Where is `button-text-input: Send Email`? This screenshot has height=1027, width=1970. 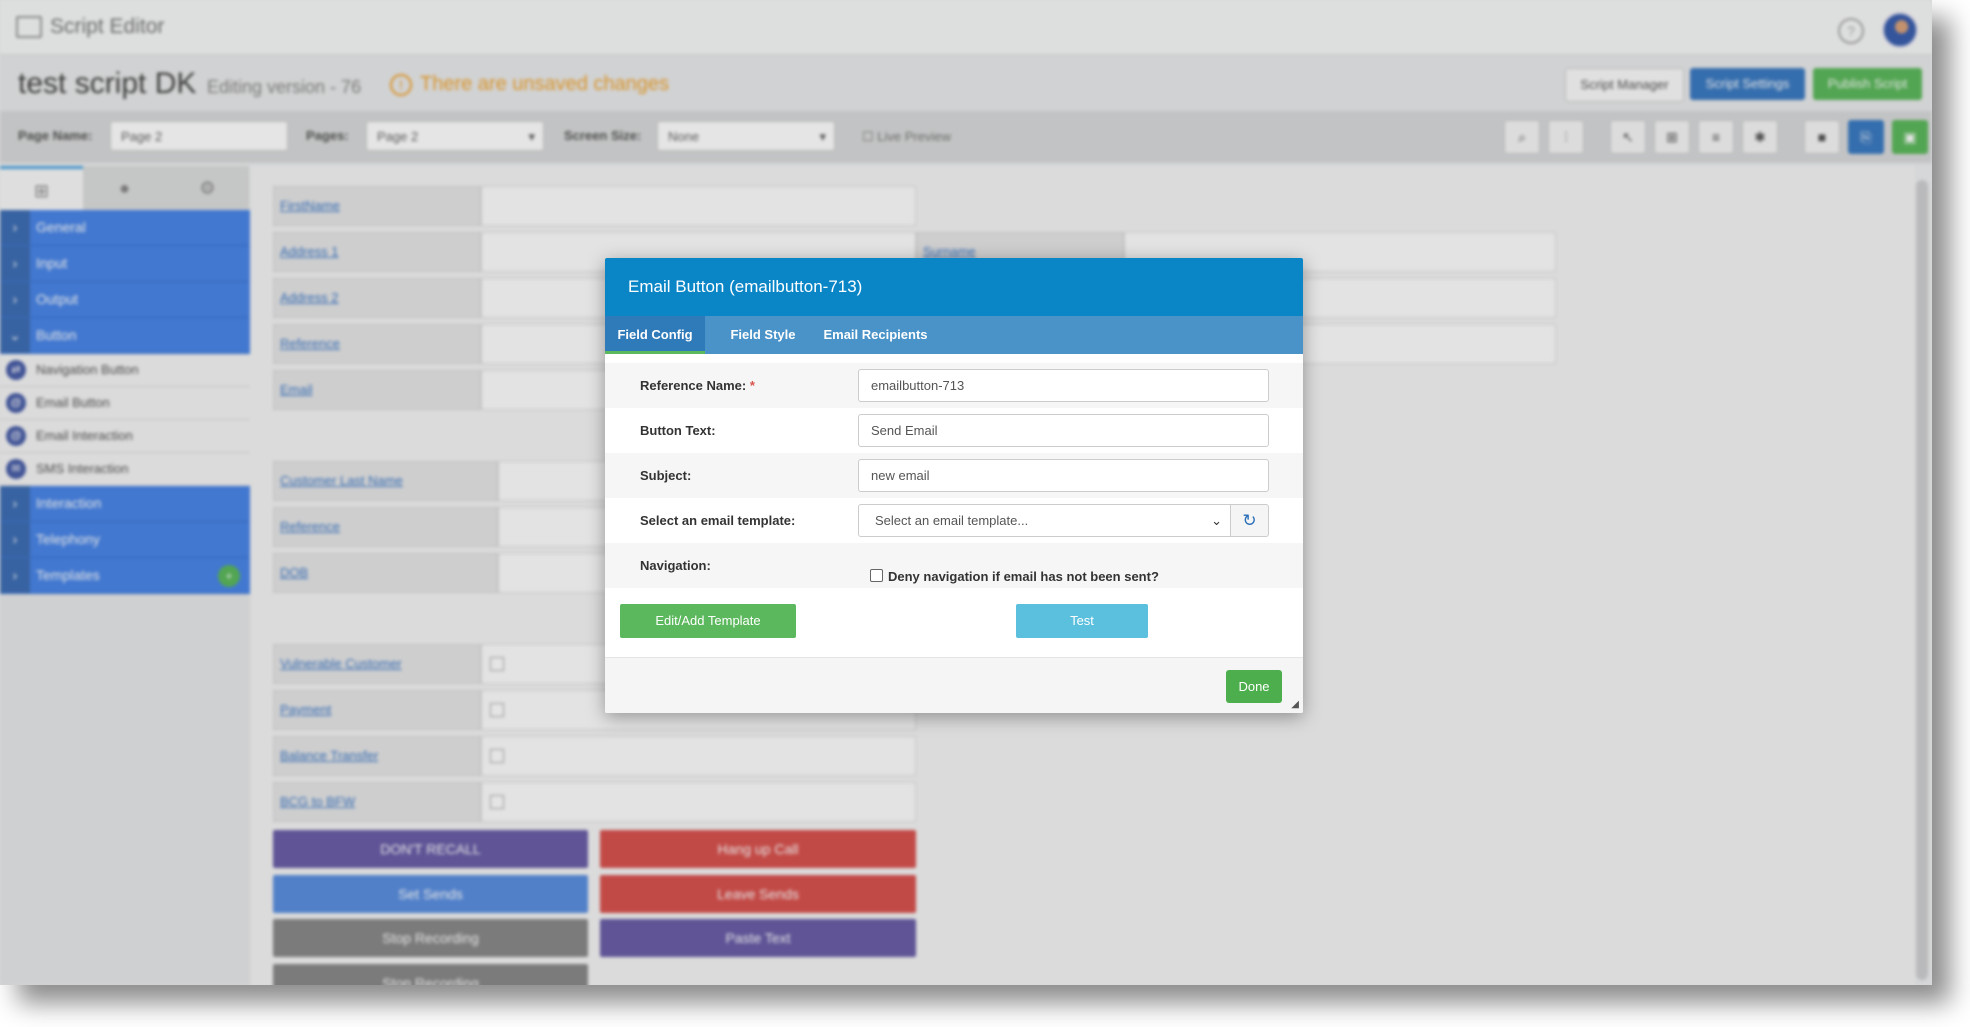
button-text-input: Send Email is located at coordinates (1063, 430).